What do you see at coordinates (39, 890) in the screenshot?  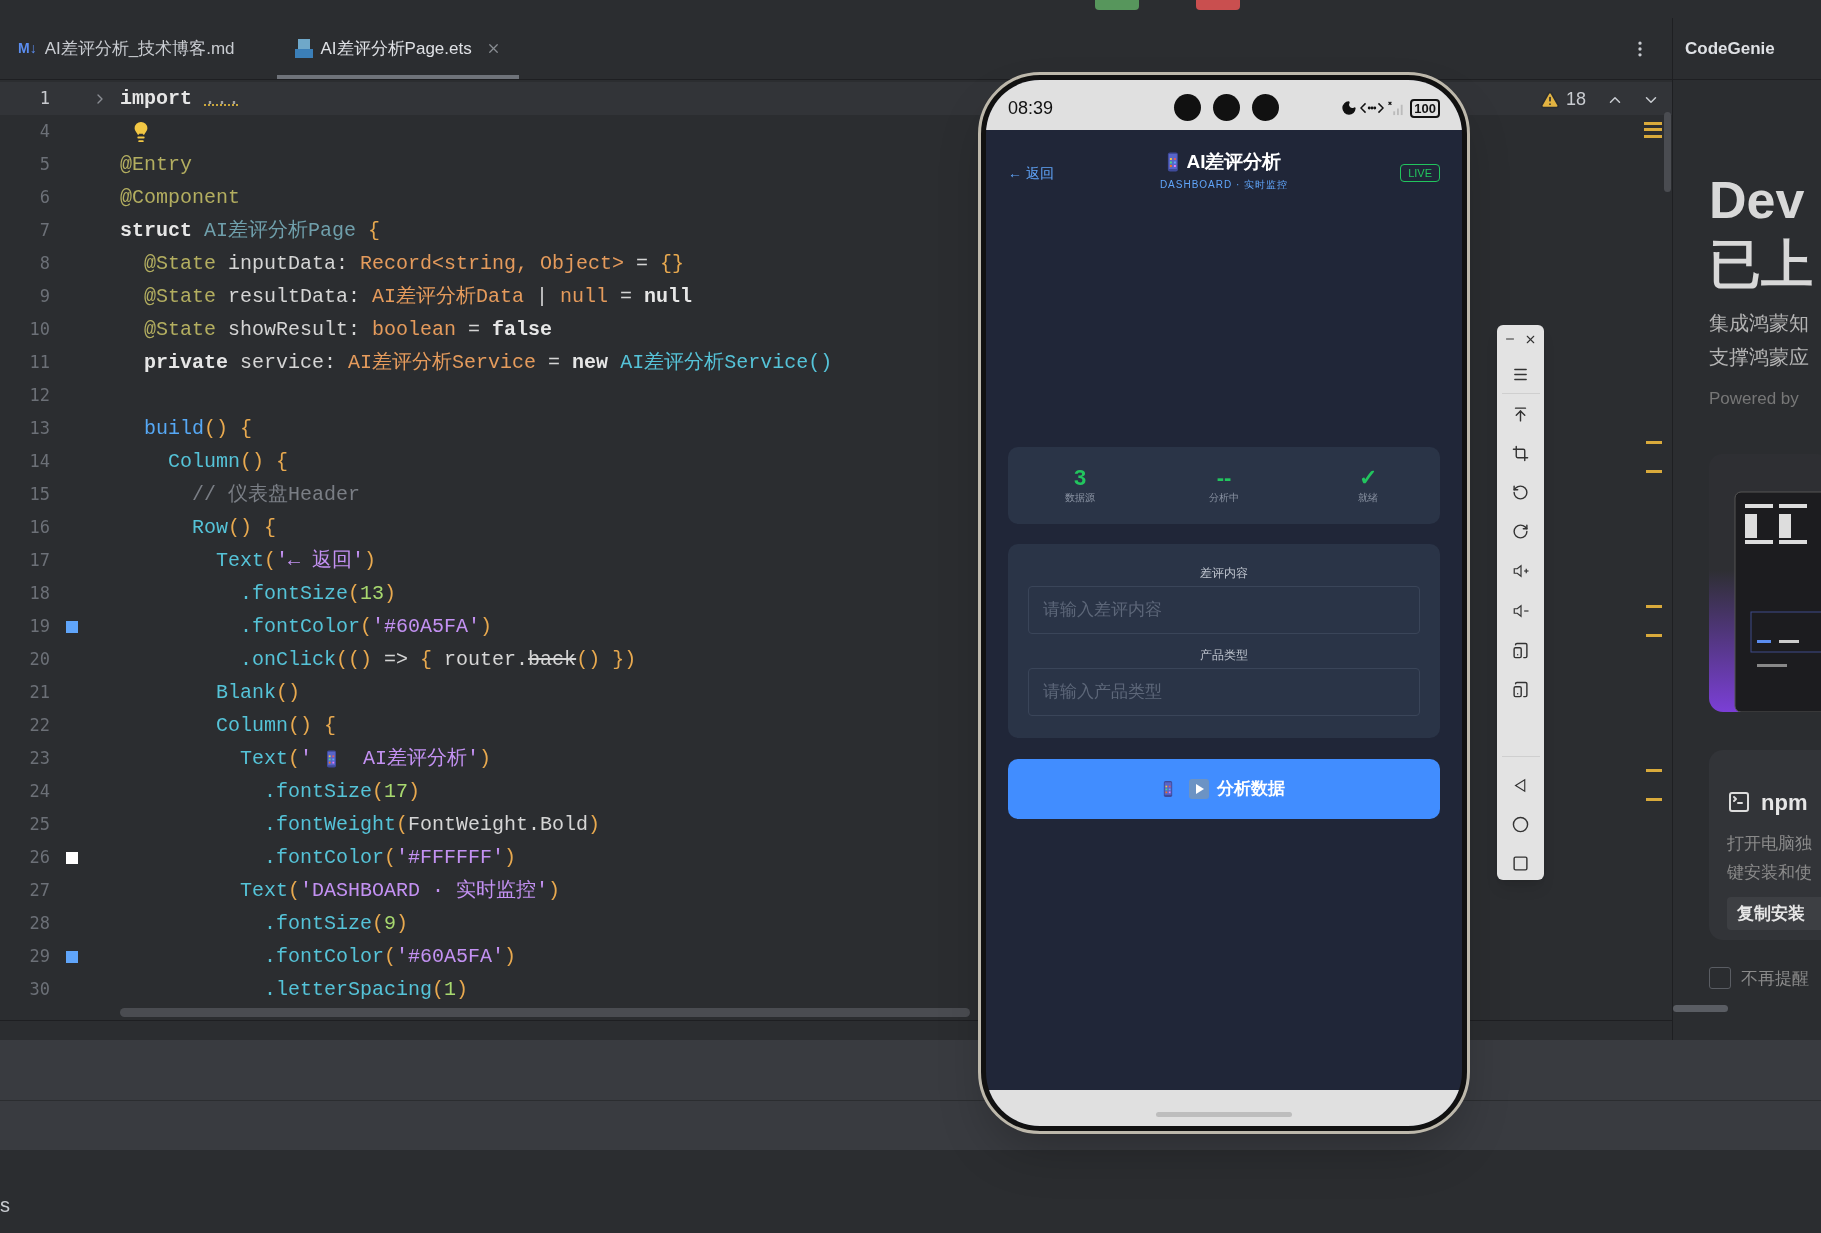 I see `line-number: 27` at bounding box center [39, 890].